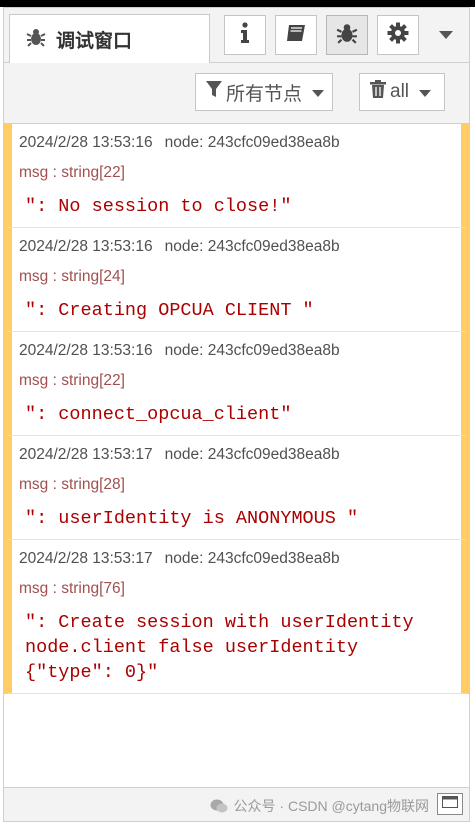 Image resolution: width=475 pixels, height=826 pixels. What do you see at coordinates (378, 92) in the screenshot?
I see `trash-icon` at bounding box center [378, 92].